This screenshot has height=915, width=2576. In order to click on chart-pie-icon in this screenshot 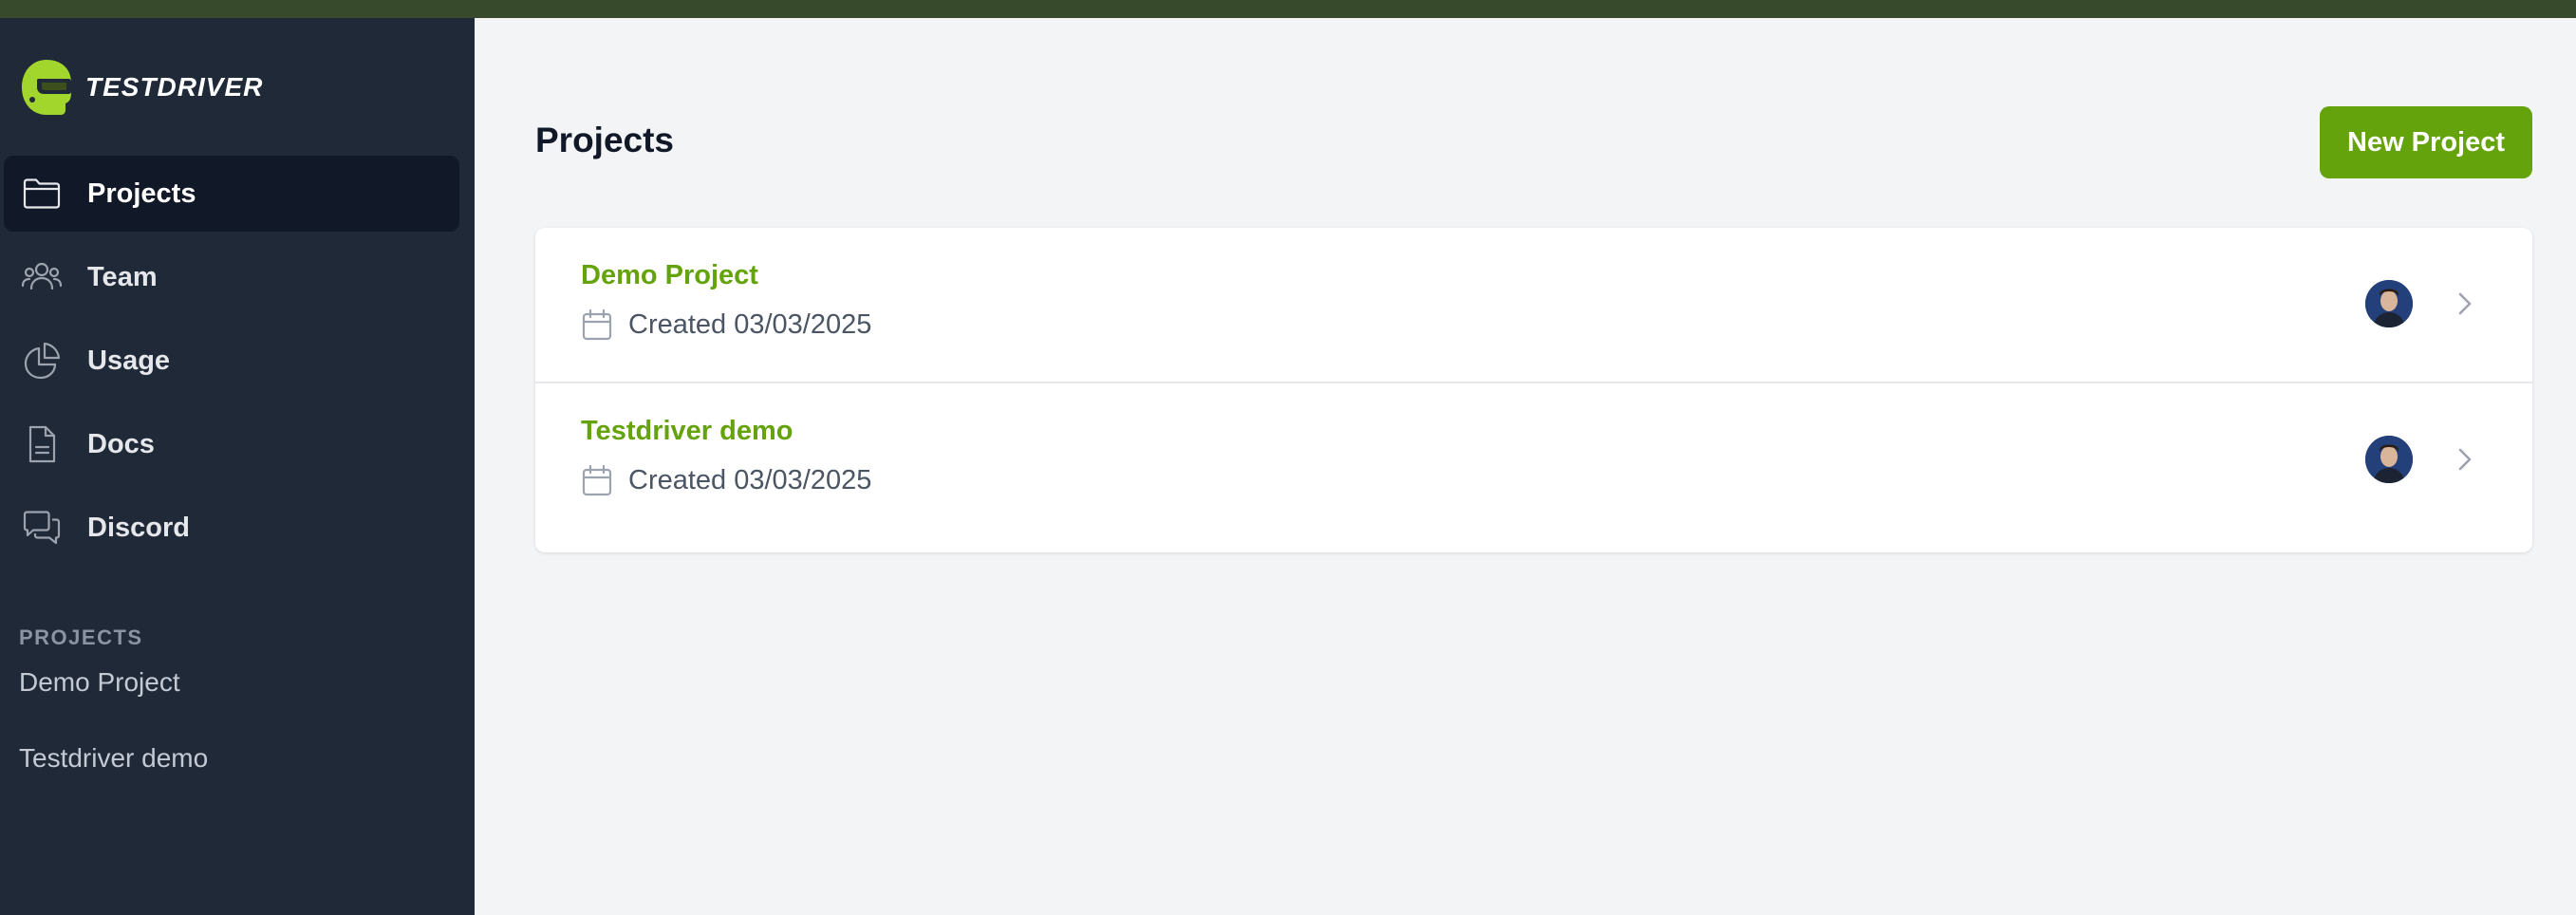, I will do `click(42, 361)`.